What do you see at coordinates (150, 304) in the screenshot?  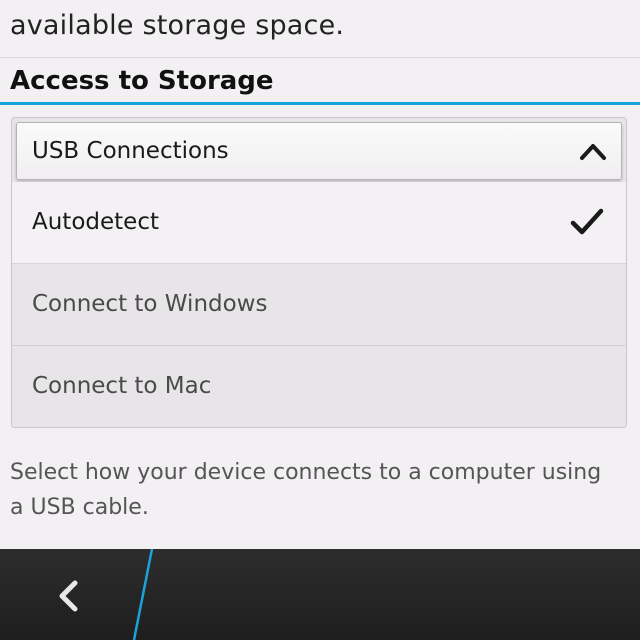 I see `option-label: Connect to Windows` at bounding box center [150, 304].